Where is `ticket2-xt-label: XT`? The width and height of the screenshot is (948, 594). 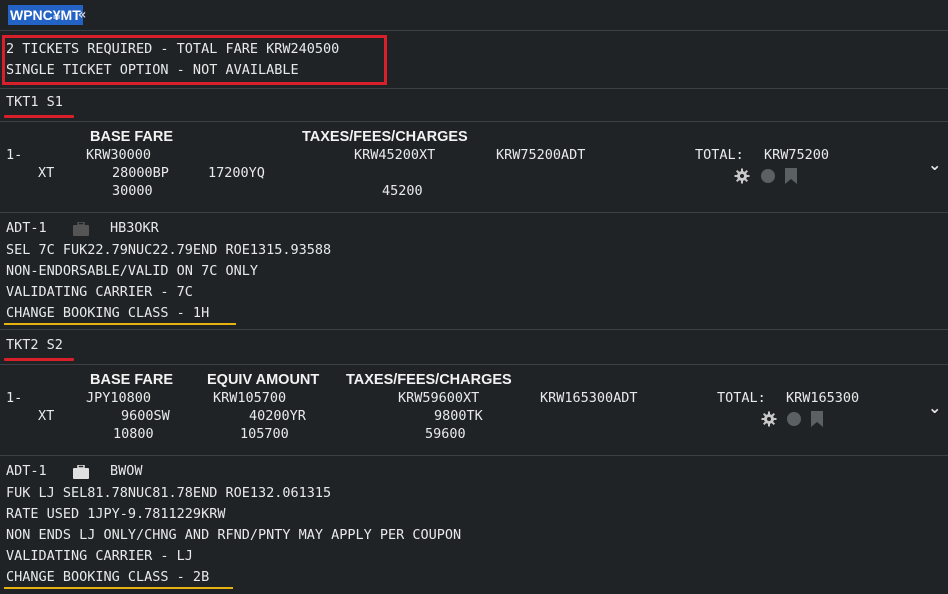
ticket2-xt-label: XT is located at coordinates (46, 416).